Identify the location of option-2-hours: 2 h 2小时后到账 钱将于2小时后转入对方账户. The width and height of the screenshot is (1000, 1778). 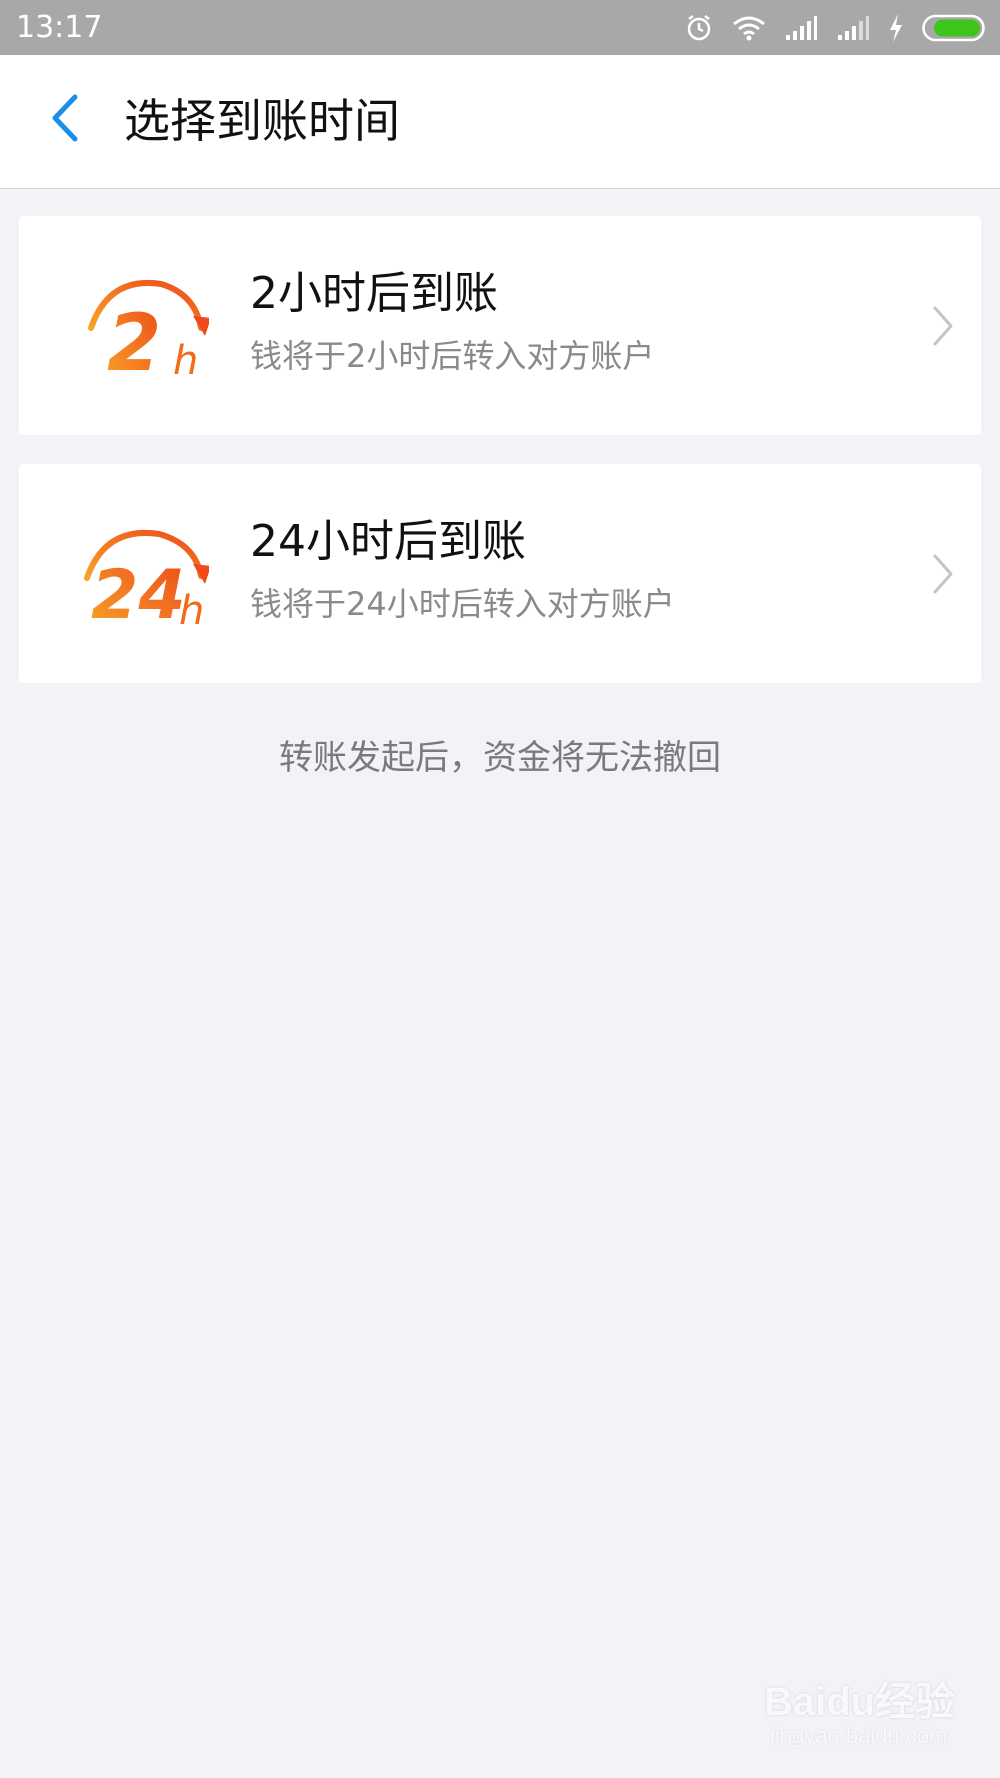
(500, 325).